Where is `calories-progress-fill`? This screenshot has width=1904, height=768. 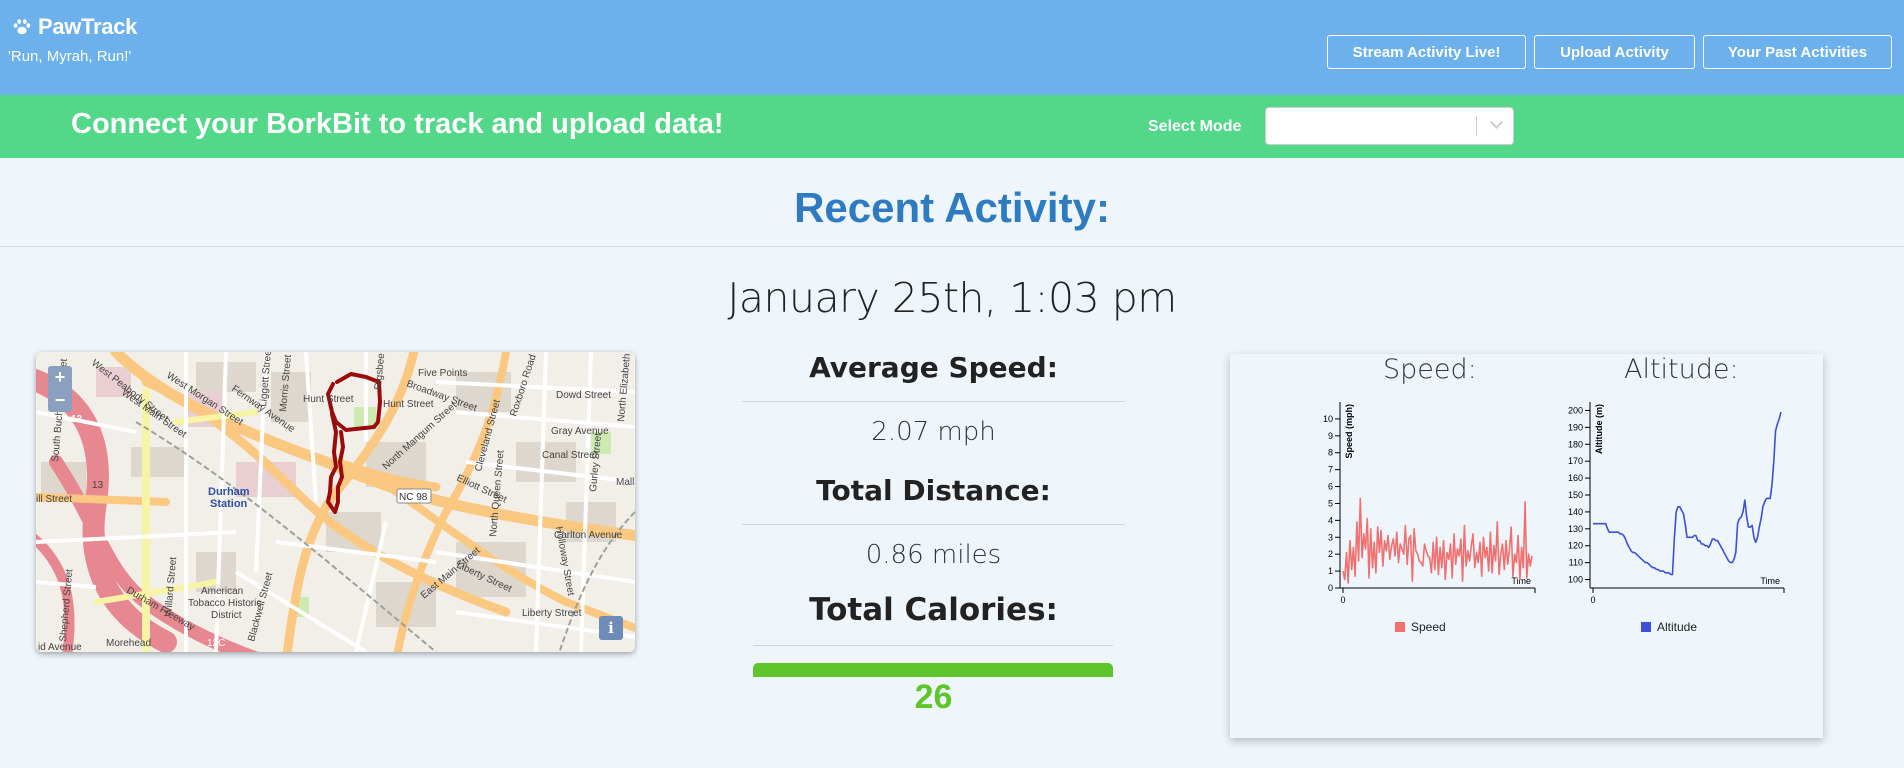
calories-progress-fill is located at coordinates (933, 670).